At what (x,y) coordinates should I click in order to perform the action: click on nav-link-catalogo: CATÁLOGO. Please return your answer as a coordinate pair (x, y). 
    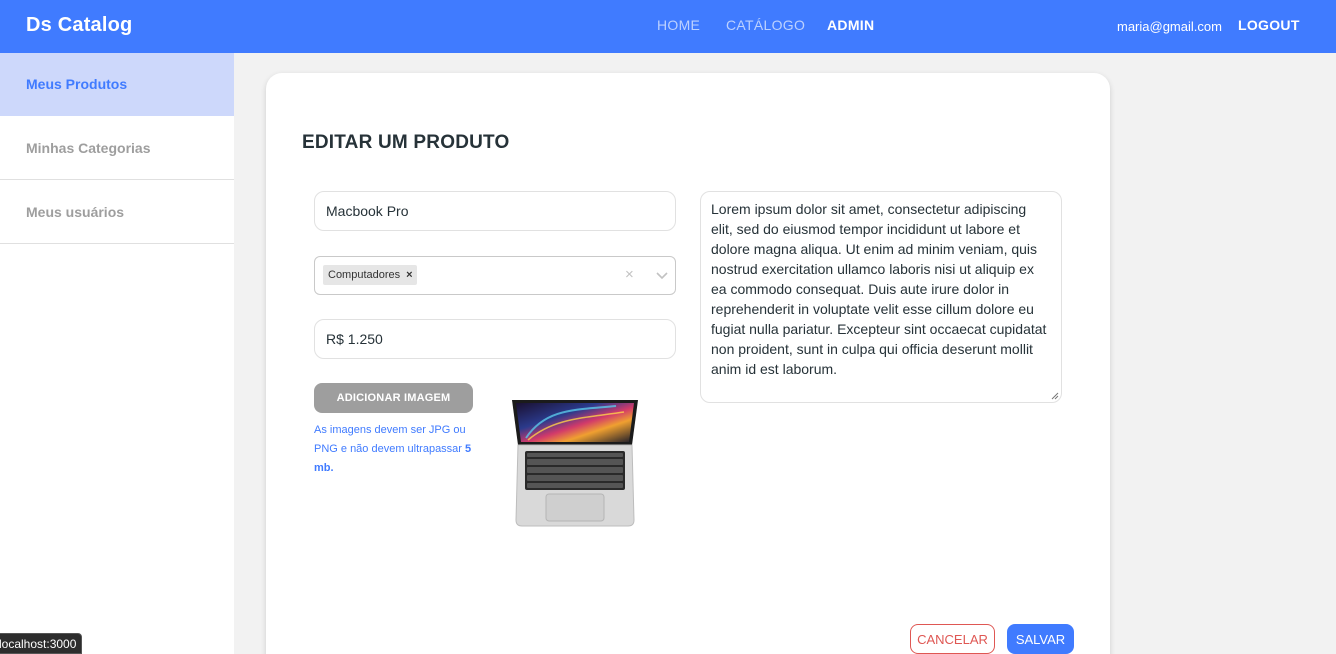
    Looking at the image, I should click on (771, 25).